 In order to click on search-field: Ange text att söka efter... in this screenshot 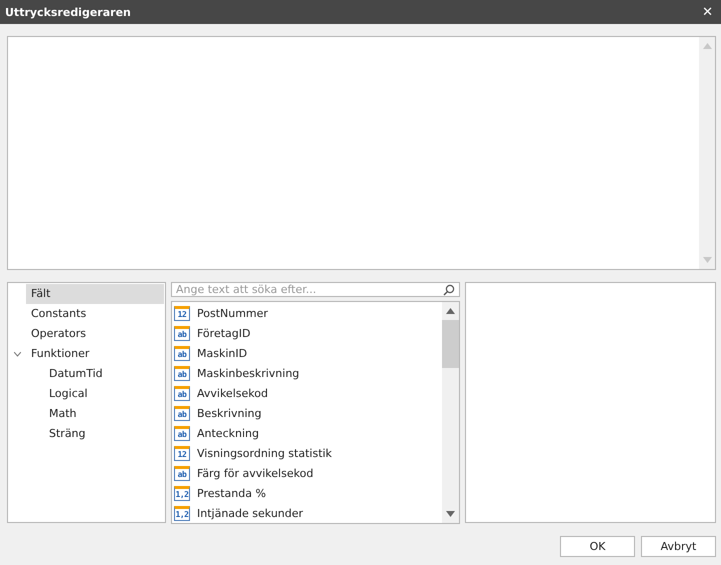, I will do `click(315, 289)`.